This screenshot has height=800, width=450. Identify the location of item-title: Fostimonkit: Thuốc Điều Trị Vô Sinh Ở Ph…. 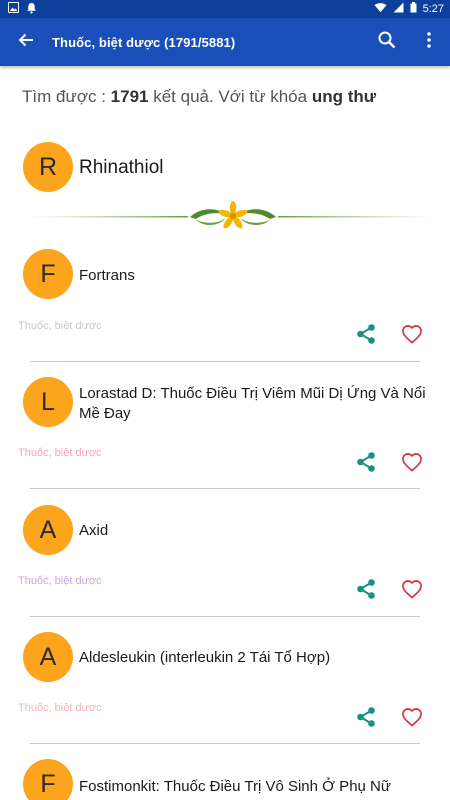
(254, 787).